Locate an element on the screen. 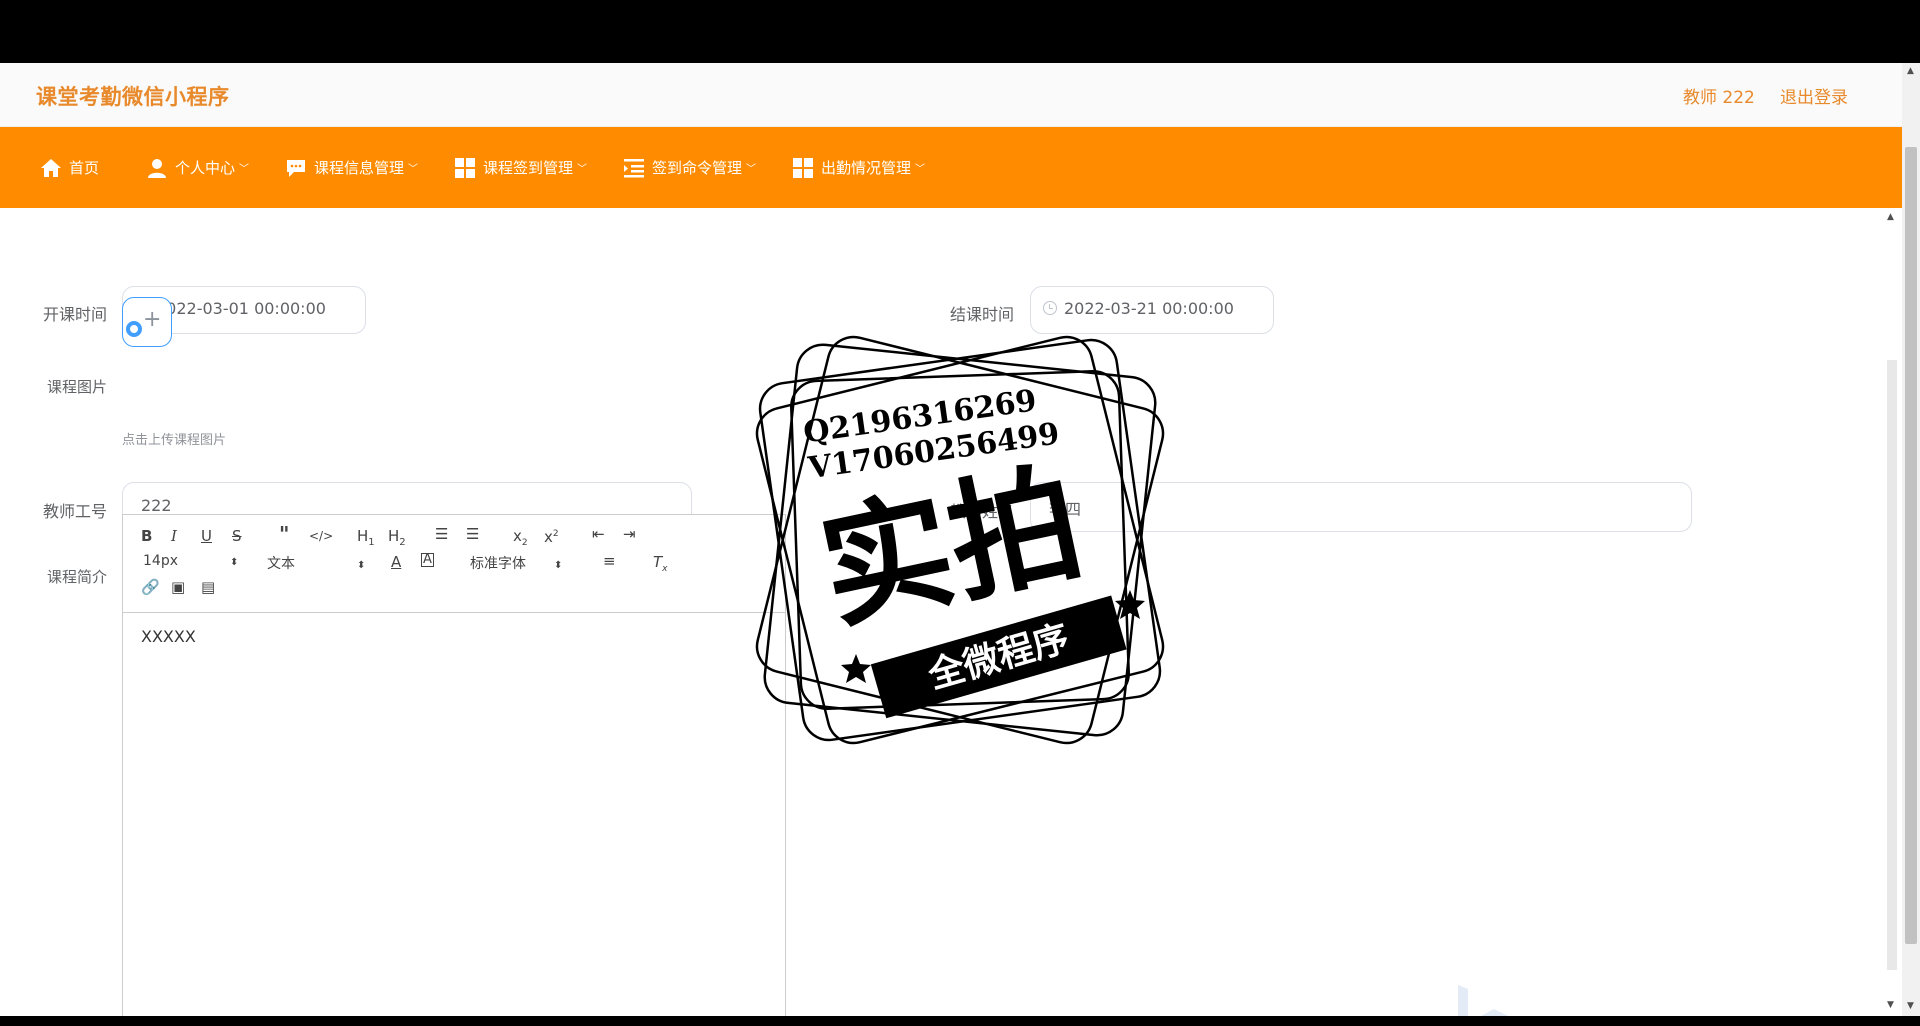 The height and width of the screenshot is (1026, 1920). indent-icon: ⇥ is located at coordinates (629, 534).